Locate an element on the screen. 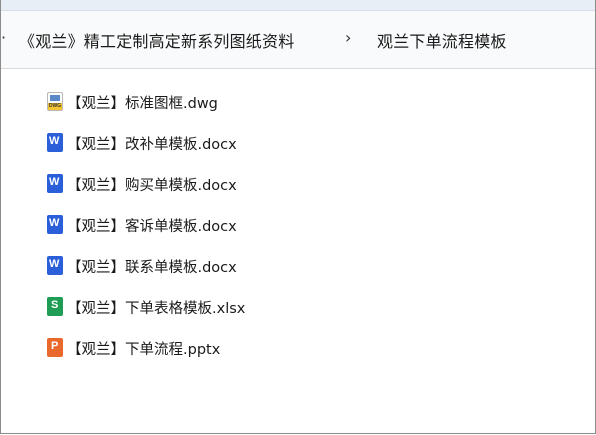 This screenshot has width=596, height=435. breadcrumb: · 《观兰》精工定制高定新系列图纸资料 › 观兰下单流程模板 is located at coordinates (298, 40).